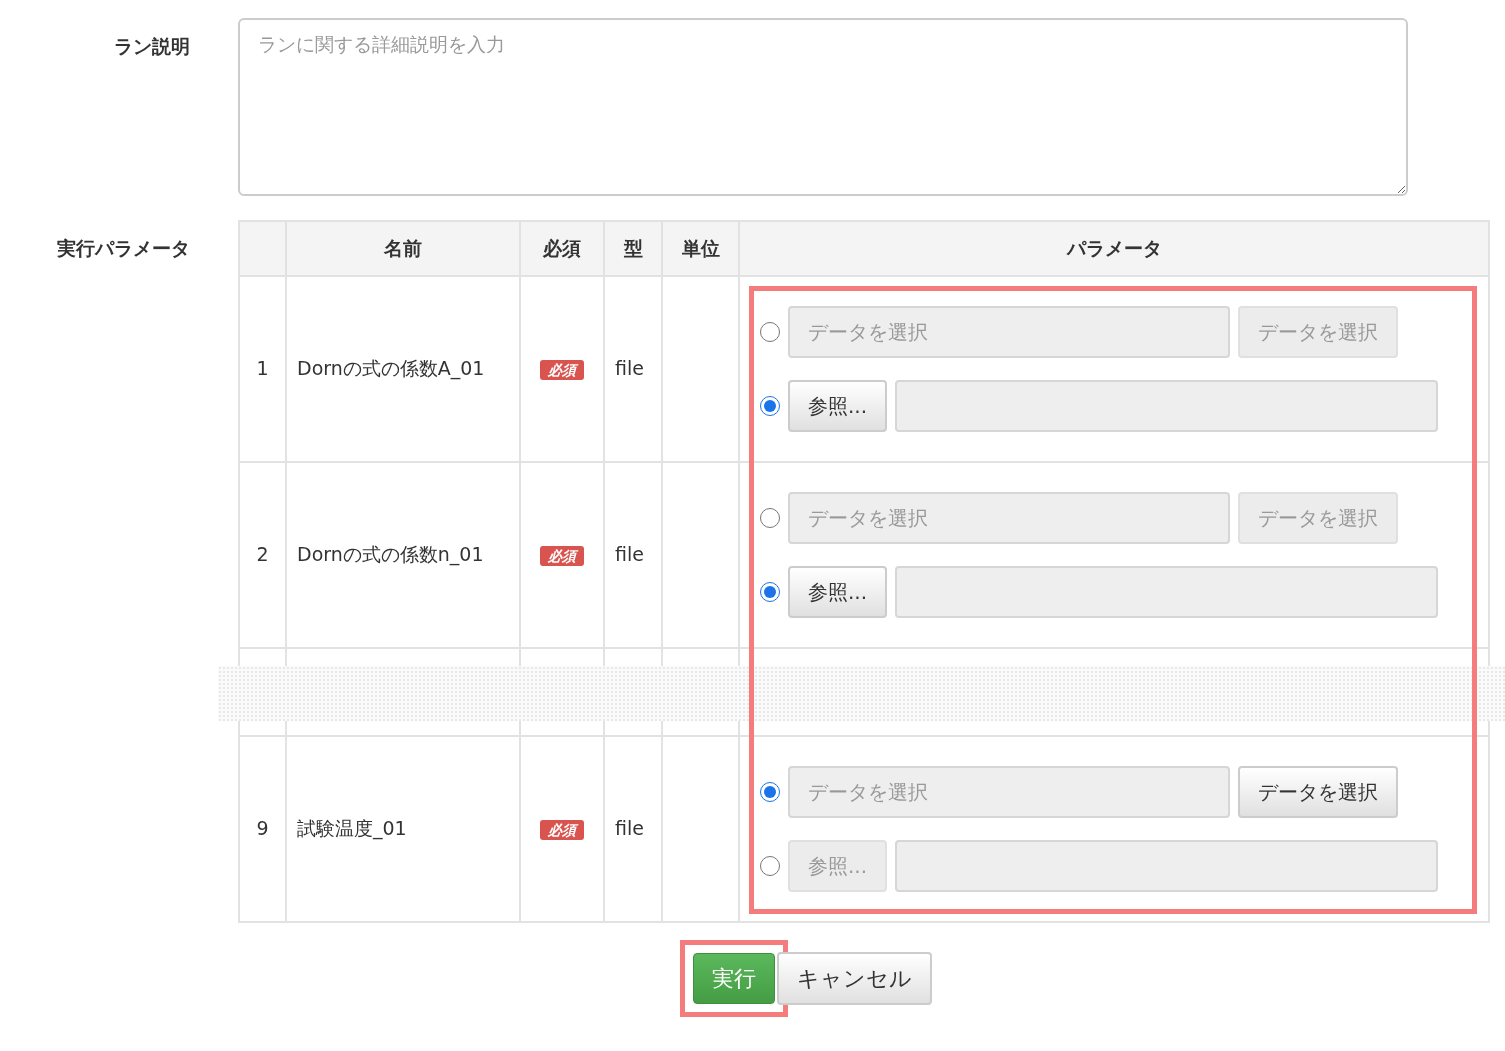  Describe the element at coordinates (1318, 791) in the screenshot. I see `select-data-button: データを選択` at that location.